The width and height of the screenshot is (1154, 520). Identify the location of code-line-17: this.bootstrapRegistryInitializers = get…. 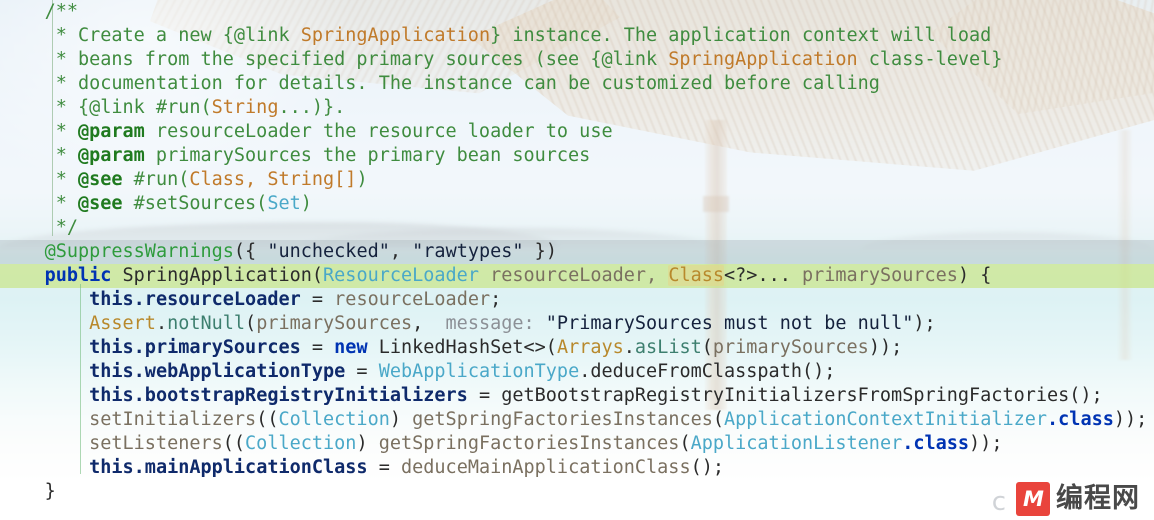
(577, 396).